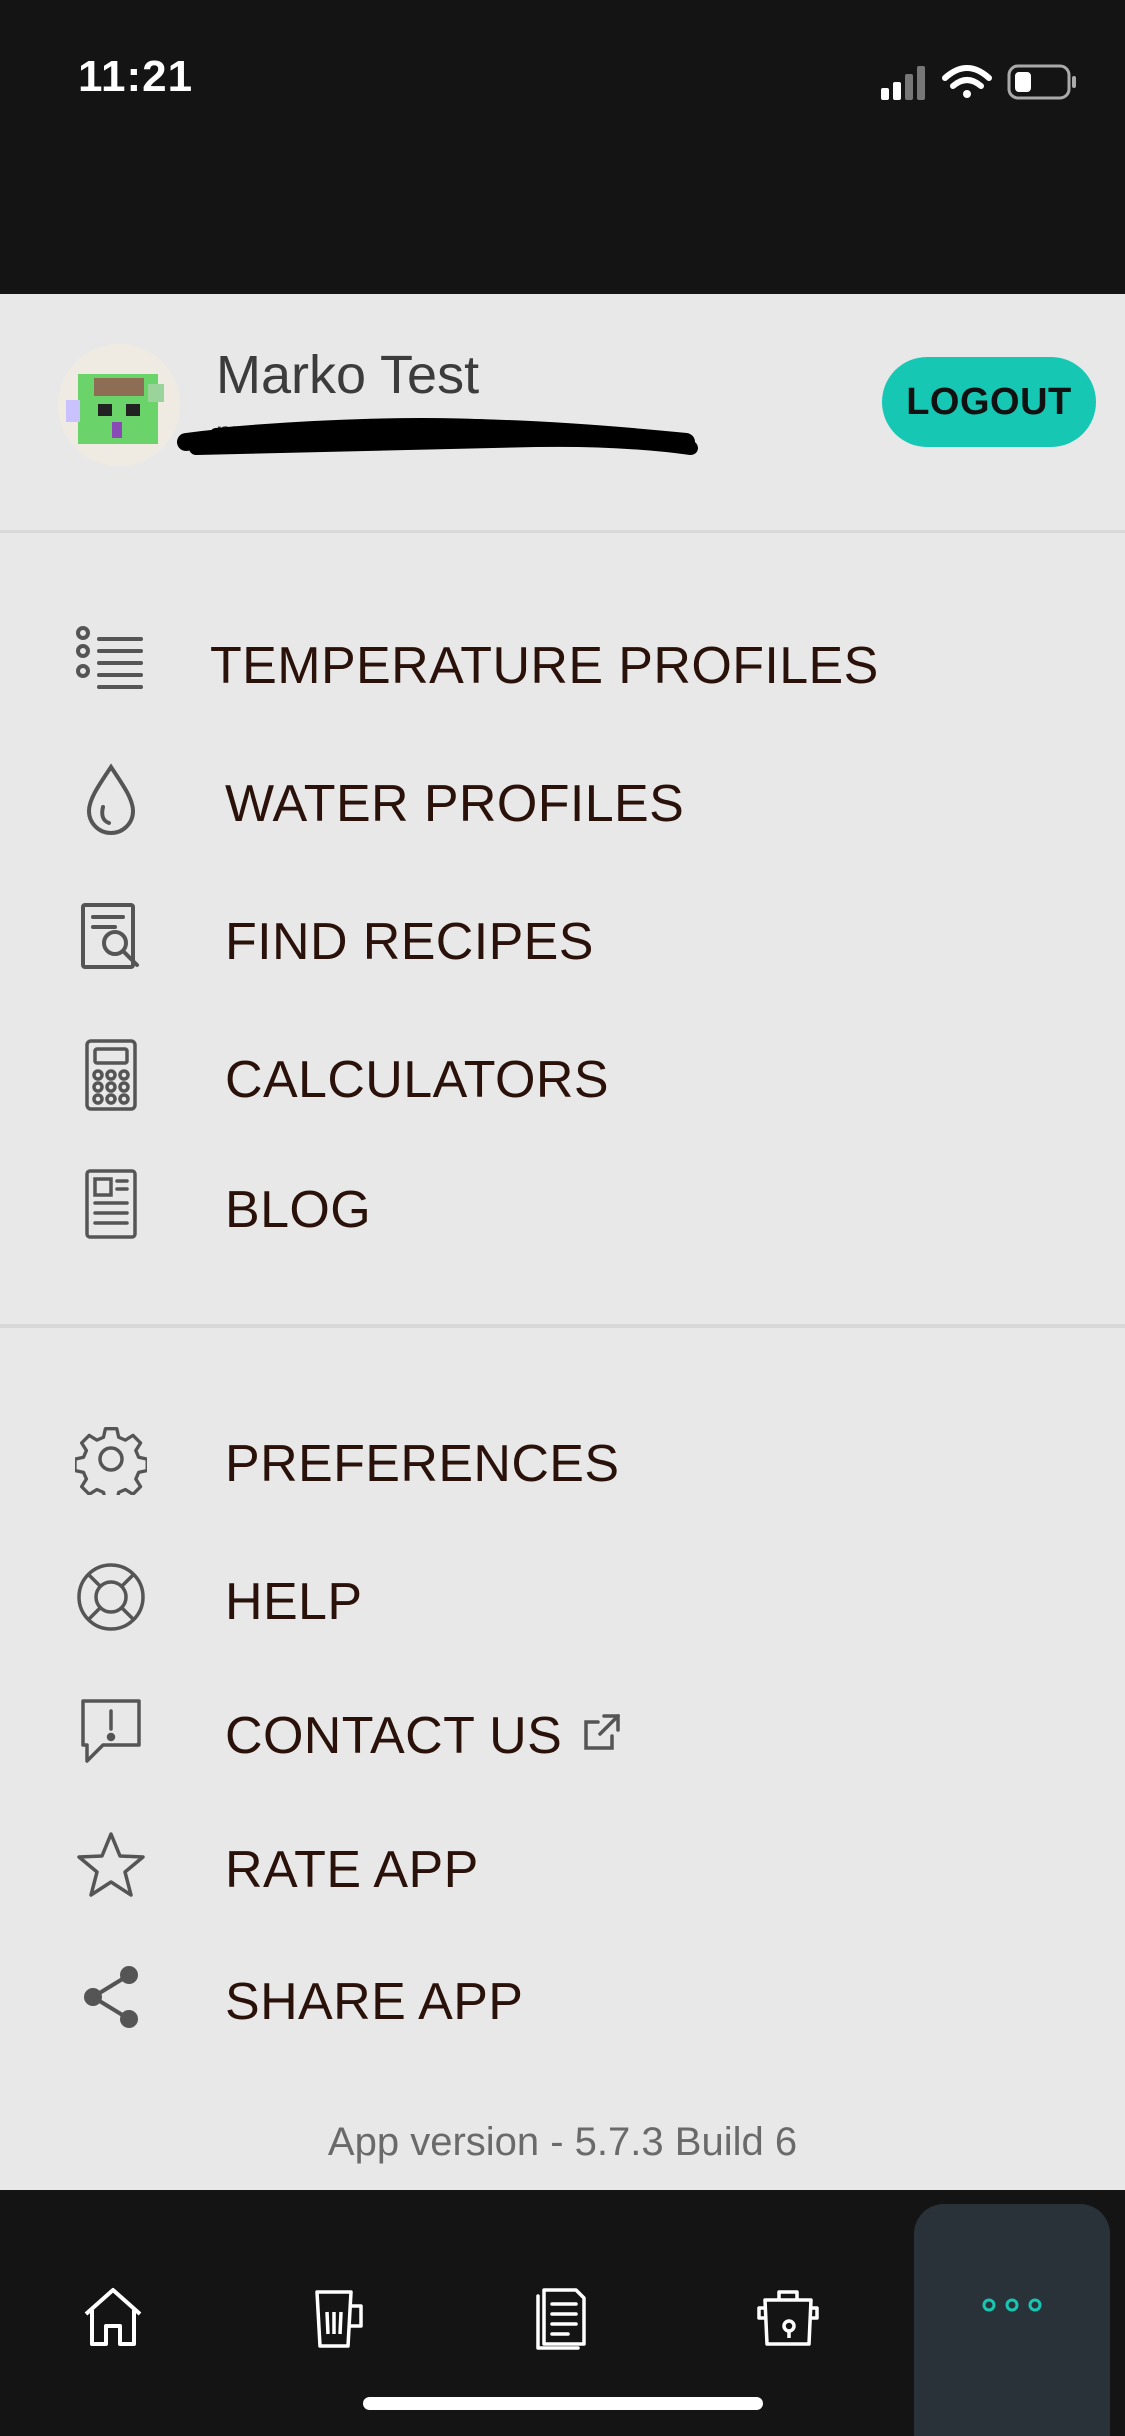 The image size is (1125, 2436). Describe the element at coordinates (544, 666) in the screenshot. I see `menu-label: TEMPERATURE PROFILES` at that location.